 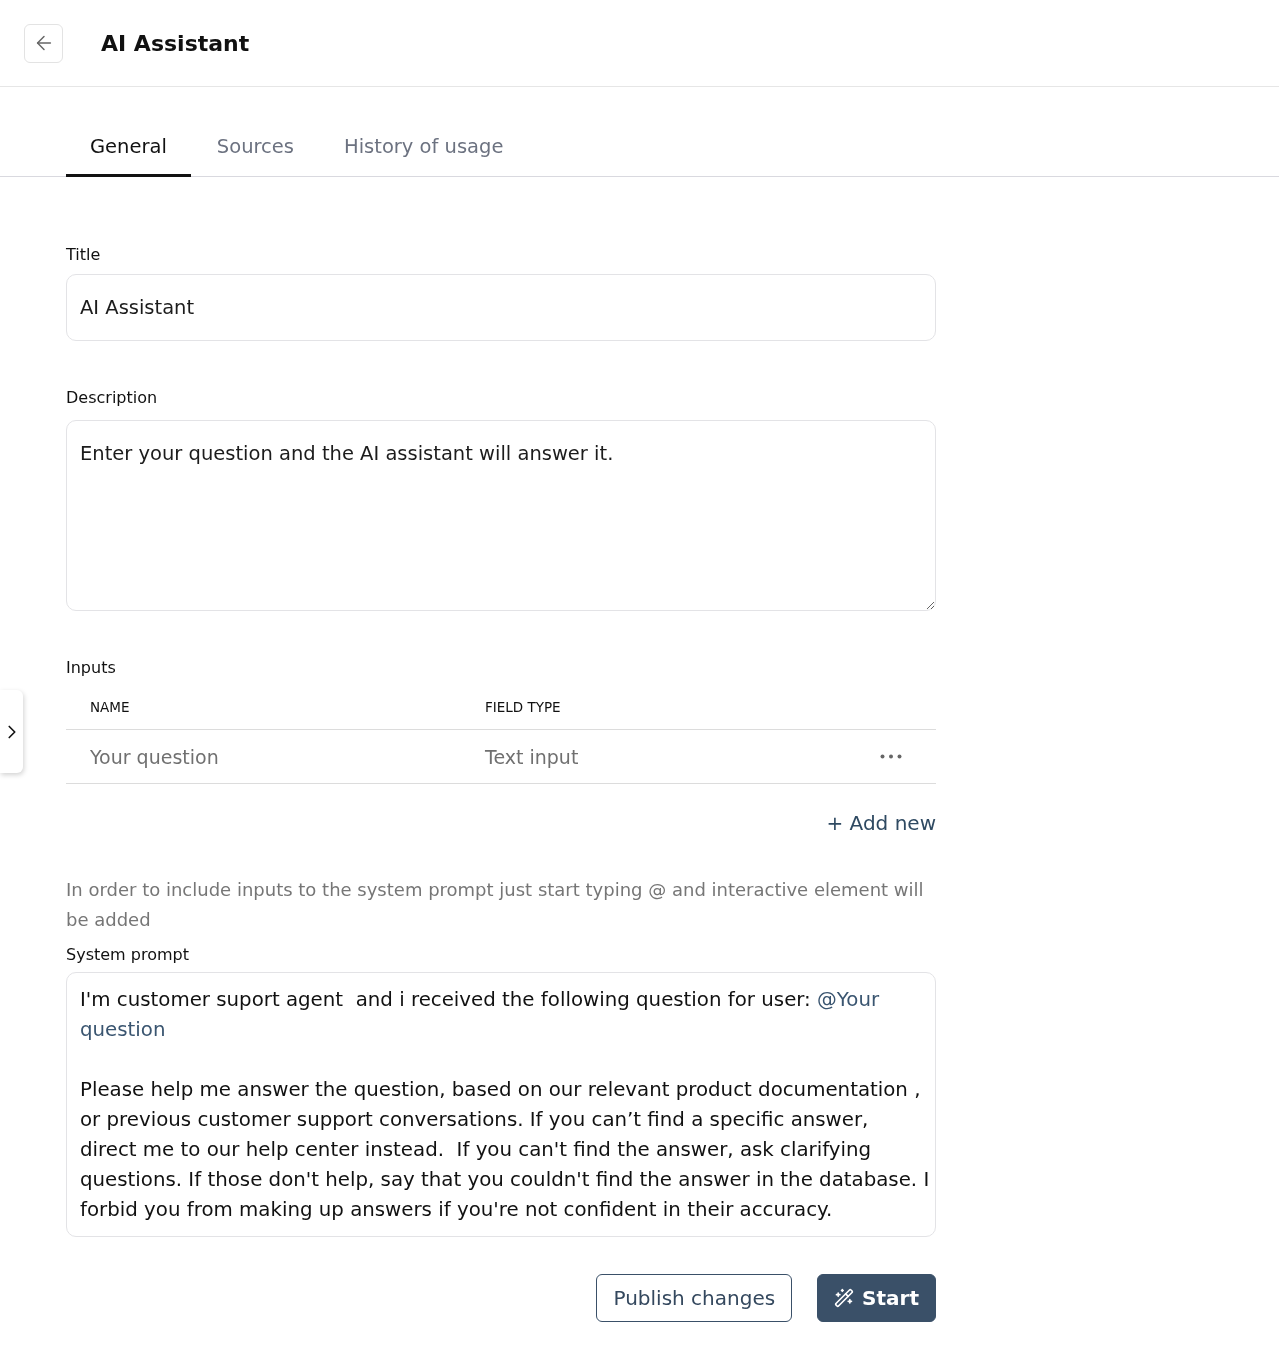 I want to click on back-button, so click(x=43, y=43).